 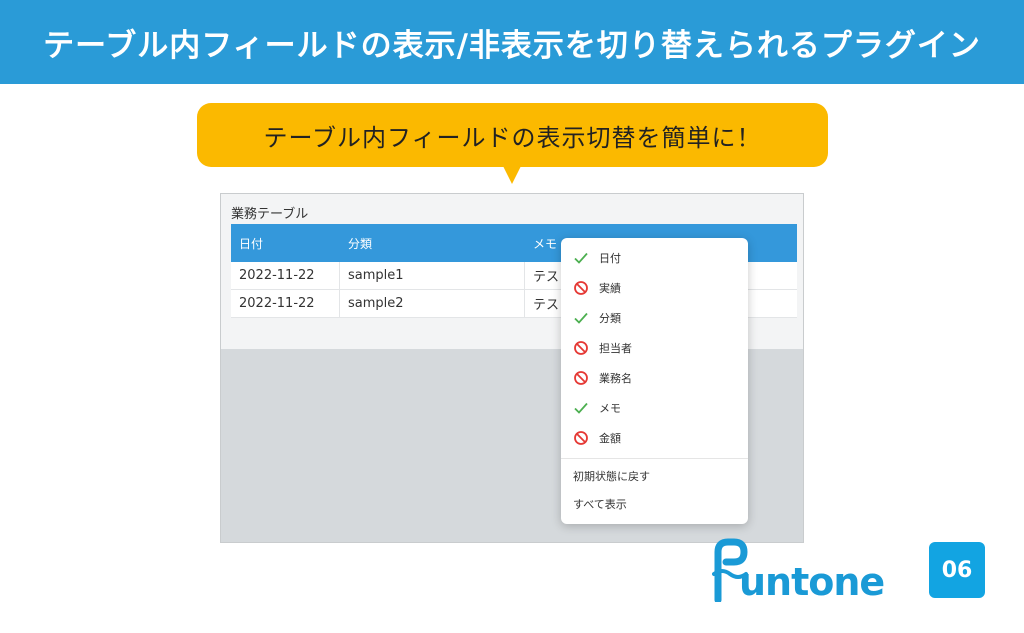 I want to click on menu-item-label: 日付, so click(x=610, y=258).